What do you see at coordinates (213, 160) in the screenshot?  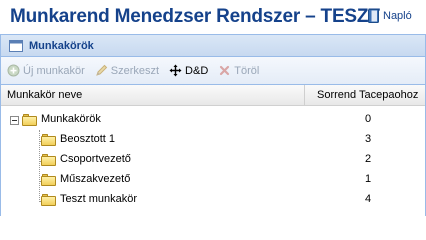 I see `tree-row: Csoportvezető 2` at bounding box center [213, 160].